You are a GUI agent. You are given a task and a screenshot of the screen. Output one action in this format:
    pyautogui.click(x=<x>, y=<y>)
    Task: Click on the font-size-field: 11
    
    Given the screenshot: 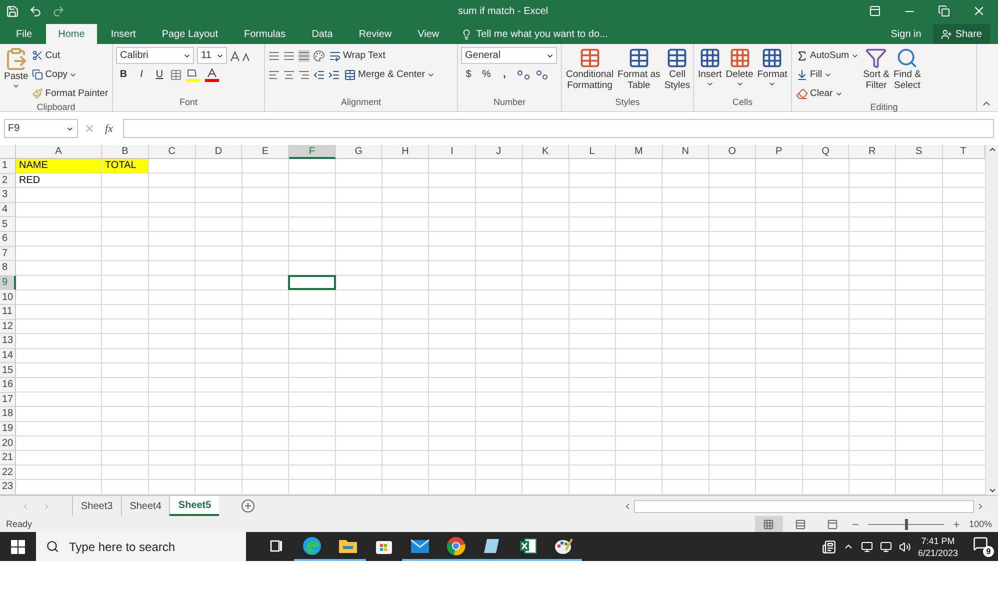 What is the action you would take?
    pyautogui.click(x=212, y=55)
    